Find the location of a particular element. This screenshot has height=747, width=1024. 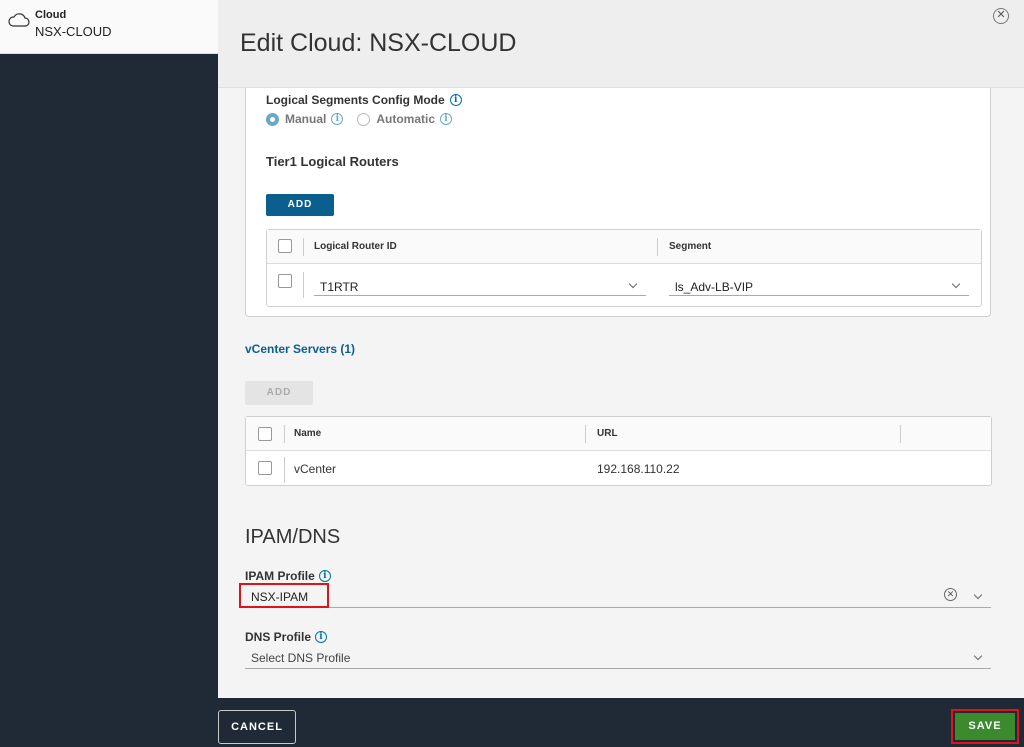

save-highlight-box: SAVE is located at coordinates (985, 726).